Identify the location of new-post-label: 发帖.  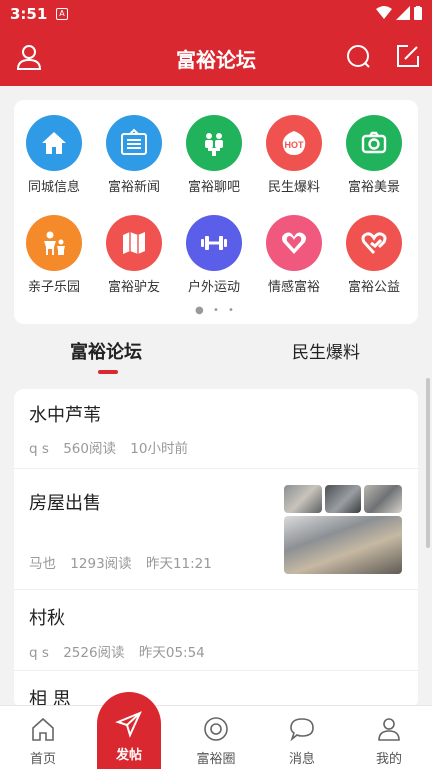
(128, 755).